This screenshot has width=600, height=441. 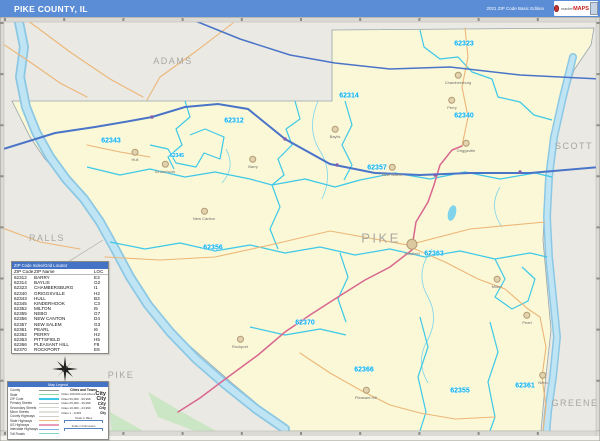 What do you see at coordinates (35, 433) in the screenshot?
I see `legend-item: Toll Roads` at bounding box center [35, 433].